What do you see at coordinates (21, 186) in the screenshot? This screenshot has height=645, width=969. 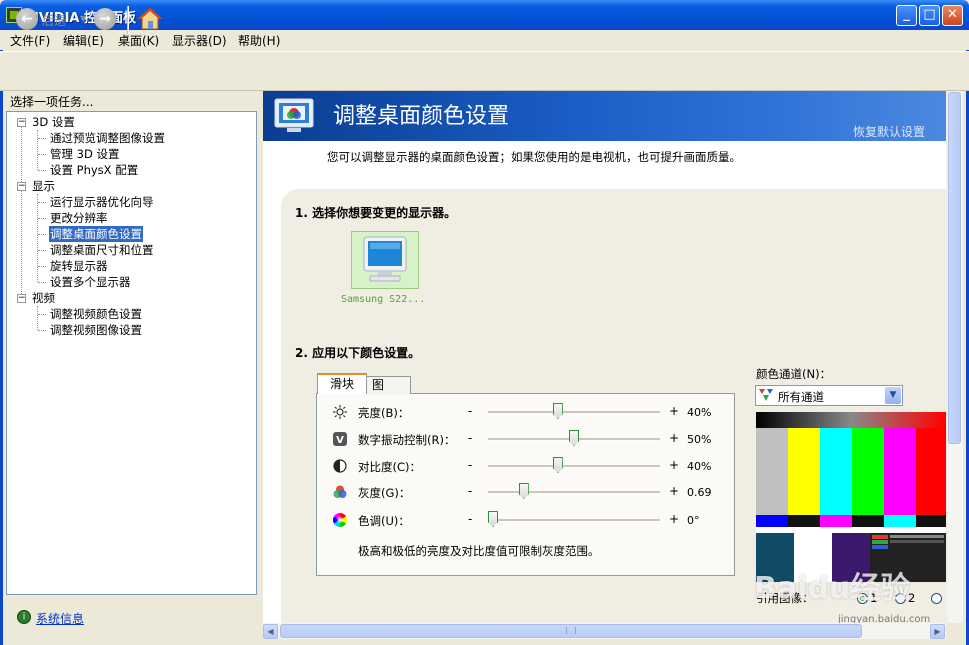 I see `tree-collapse-display: −` at bounding box center [21, 186].